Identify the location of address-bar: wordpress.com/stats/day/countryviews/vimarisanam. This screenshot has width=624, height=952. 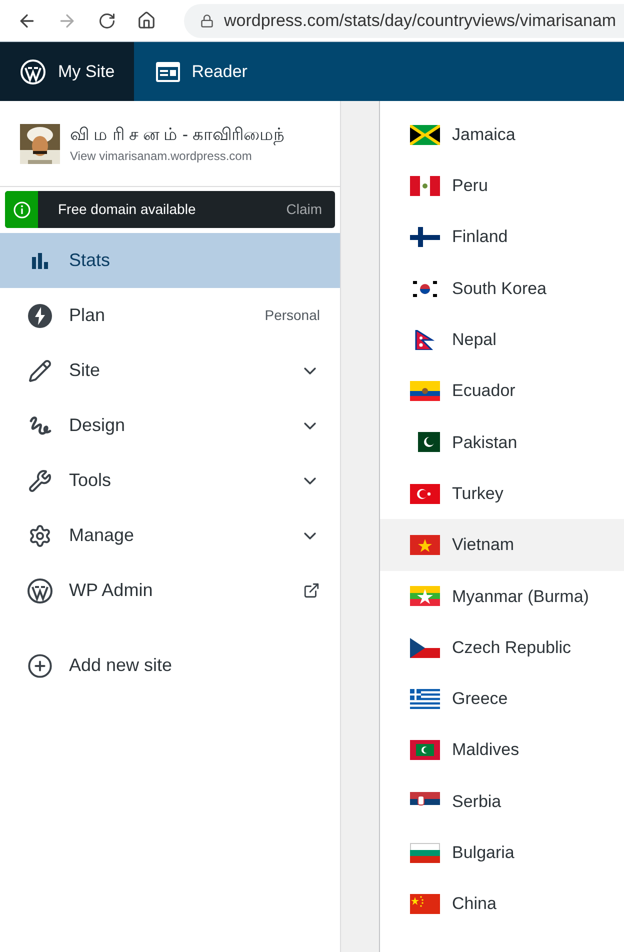
(404, 21).